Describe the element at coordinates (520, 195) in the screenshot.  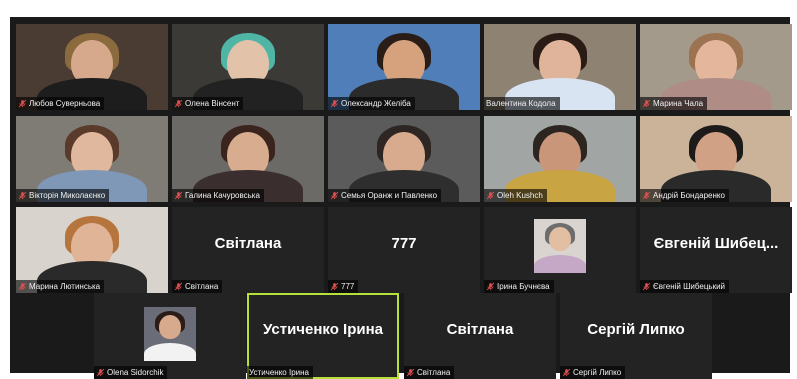
I see `participant-name: Oleh Kushch` at that location.